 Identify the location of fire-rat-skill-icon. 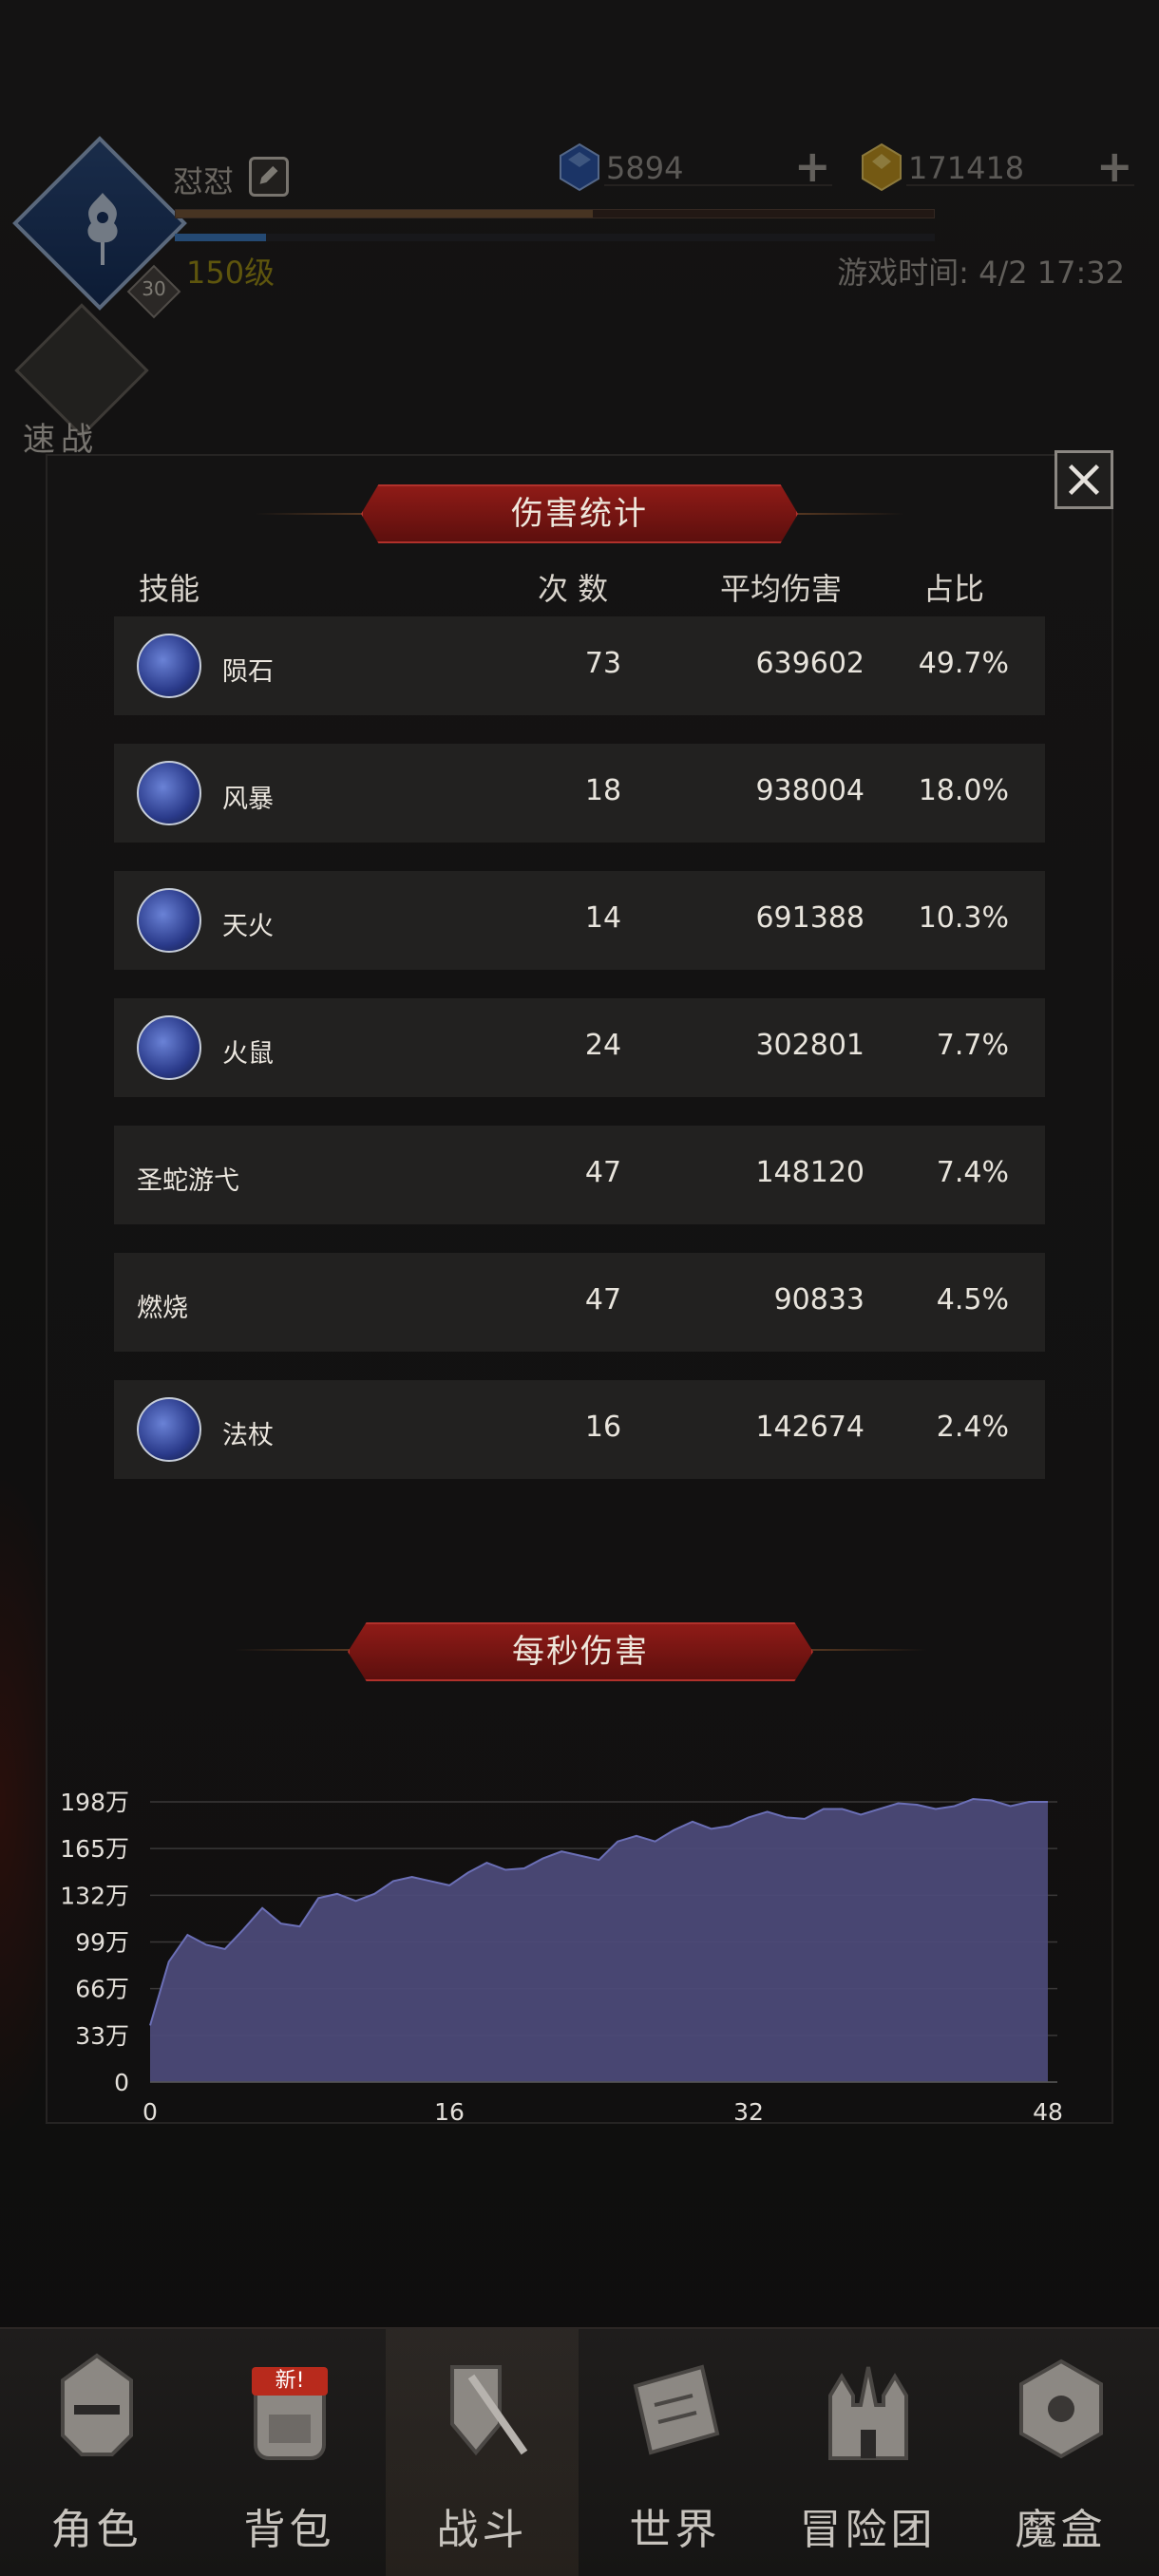
(169, 1047).